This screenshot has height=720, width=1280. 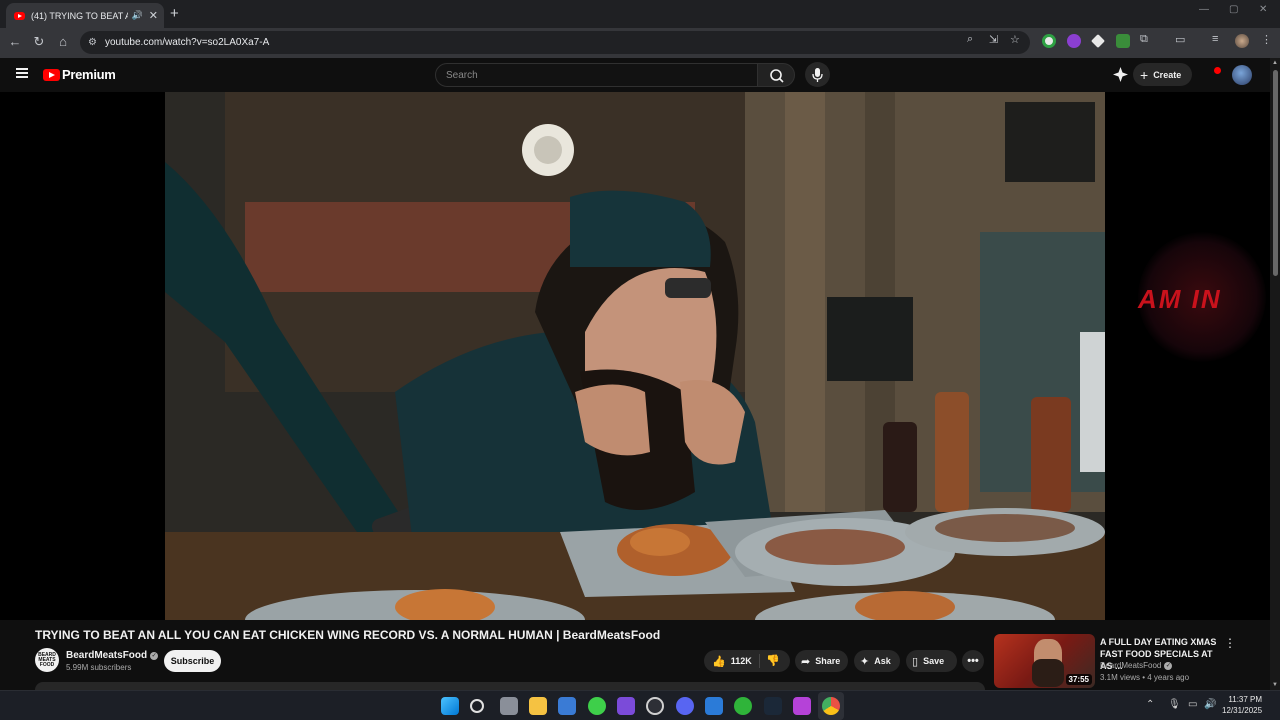 I want to click on save-button: ▯ Save, so click(x=931, y=661).